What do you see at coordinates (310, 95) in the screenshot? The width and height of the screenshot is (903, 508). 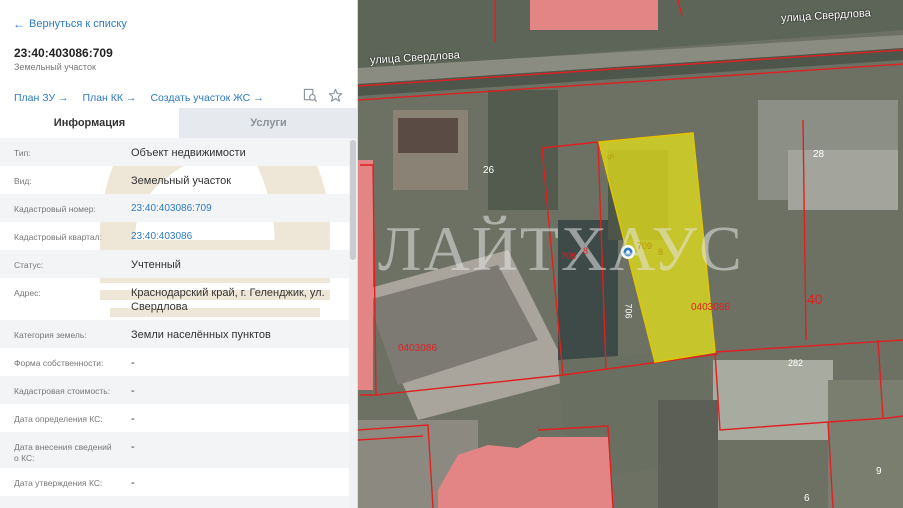 I see `search-document-icon` at bounding box center [310, 95].